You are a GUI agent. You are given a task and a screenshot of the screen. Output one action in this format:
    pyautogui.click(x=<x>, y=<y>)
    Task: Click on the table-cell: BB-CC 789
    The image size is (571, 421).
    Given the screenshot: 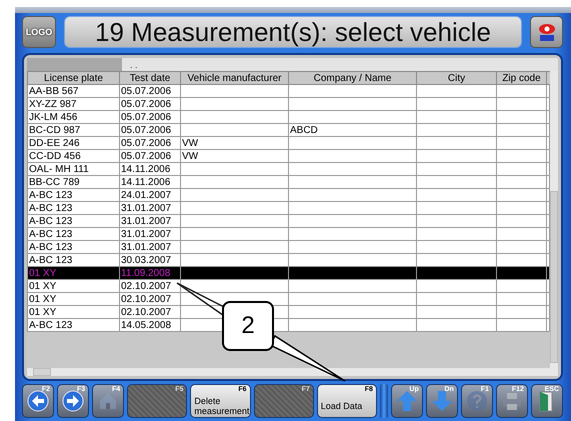 What is the action you would take?
    pyautogui.click(x=54, y=182)
    